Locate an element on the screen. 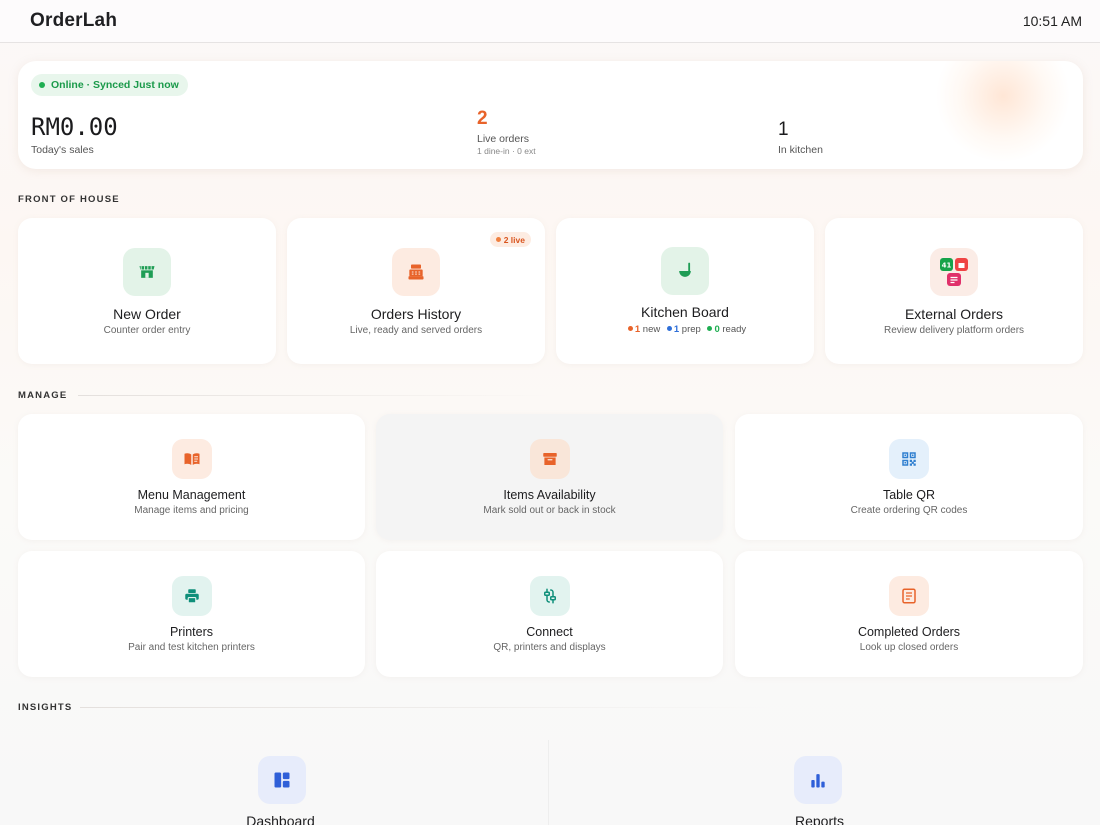 This screenshot has width=1100, height=825. prep-count: 1 is located at coordinates (676, 329).